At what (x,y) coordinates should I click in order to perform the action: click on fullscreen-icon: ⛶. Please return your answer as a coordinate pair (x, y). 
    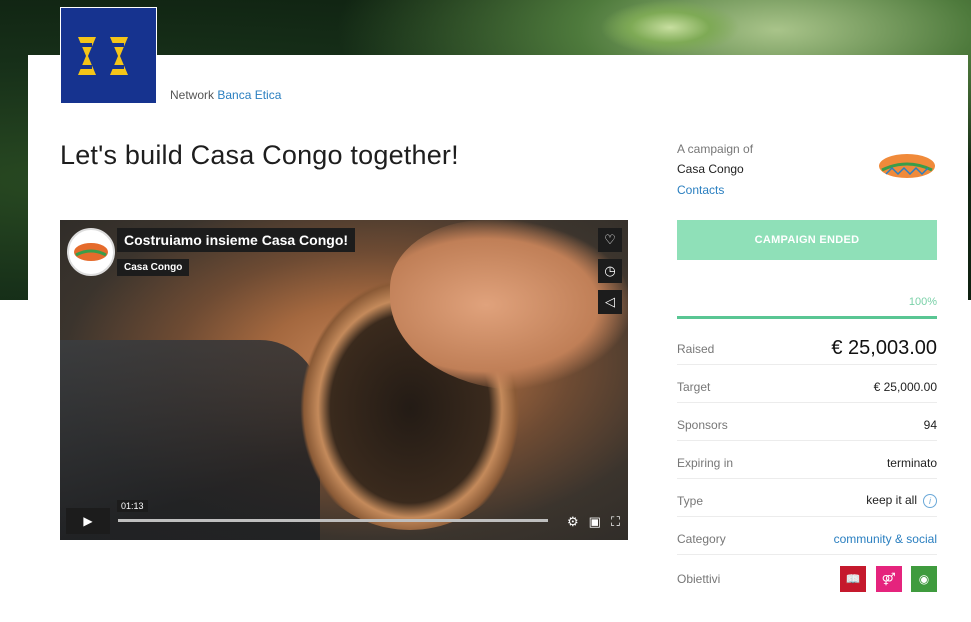
    Looking at the image, I should click on (615, 522).